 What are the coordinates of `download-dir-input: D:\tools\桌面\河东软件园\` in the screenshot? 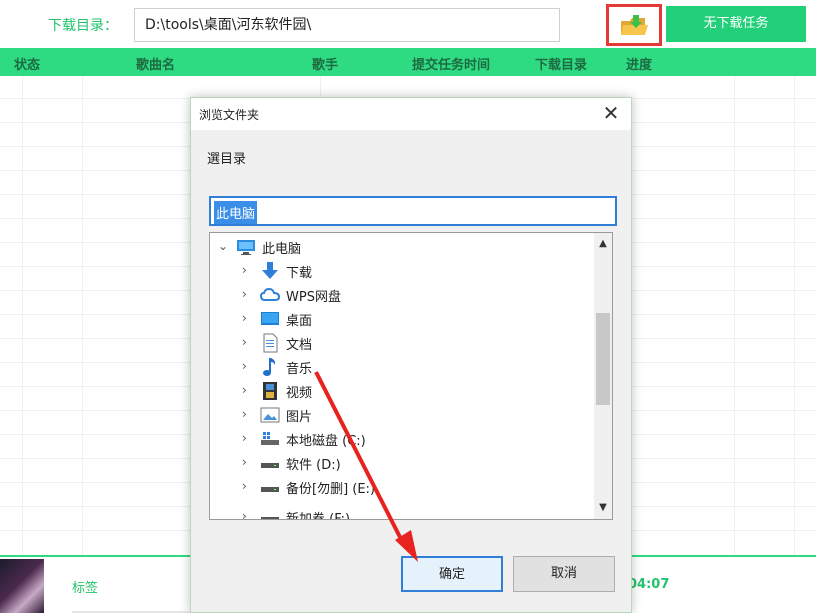 It's located at (347, 25).